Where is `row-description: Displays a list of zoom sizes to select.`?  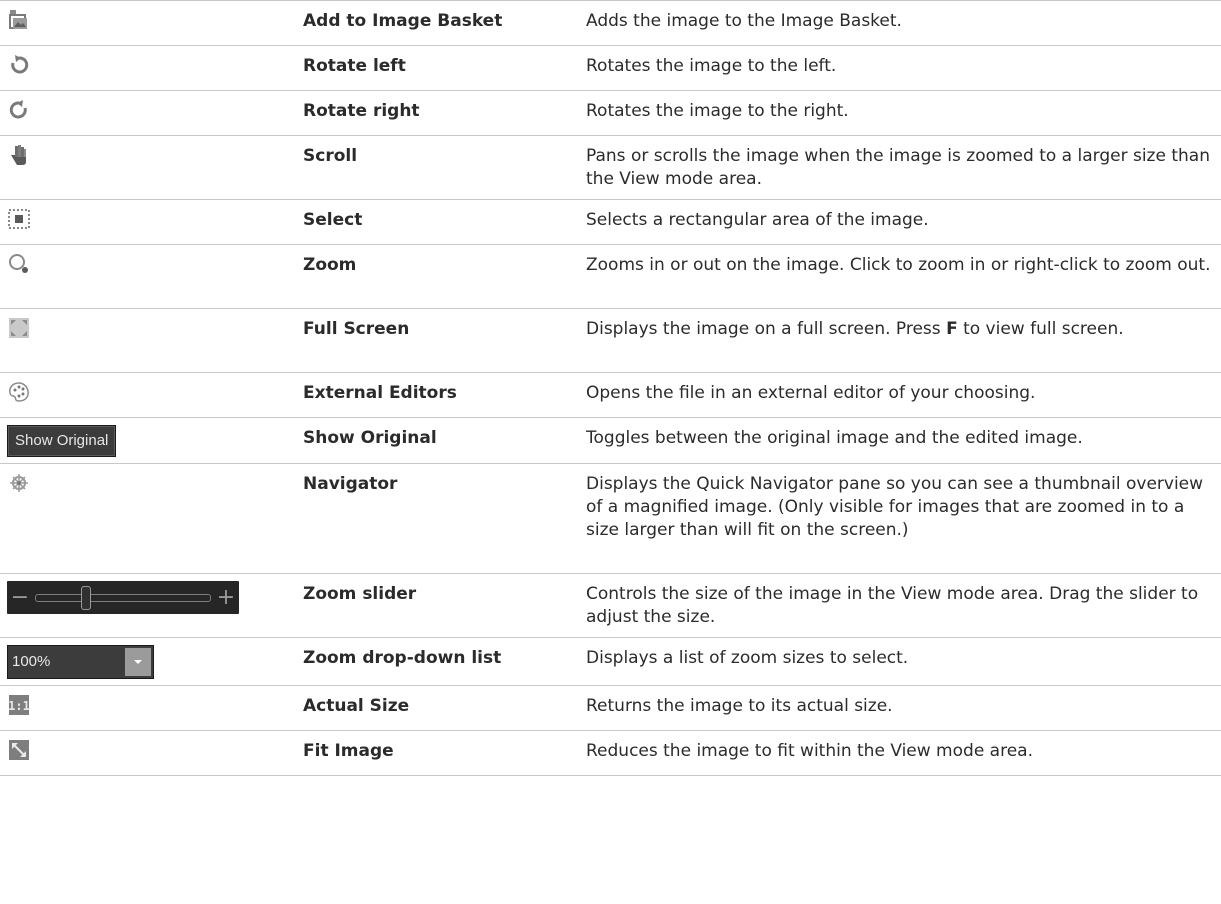 row-description: Displays a list of zoom sizes to select. is located at coordinates (747, 658).